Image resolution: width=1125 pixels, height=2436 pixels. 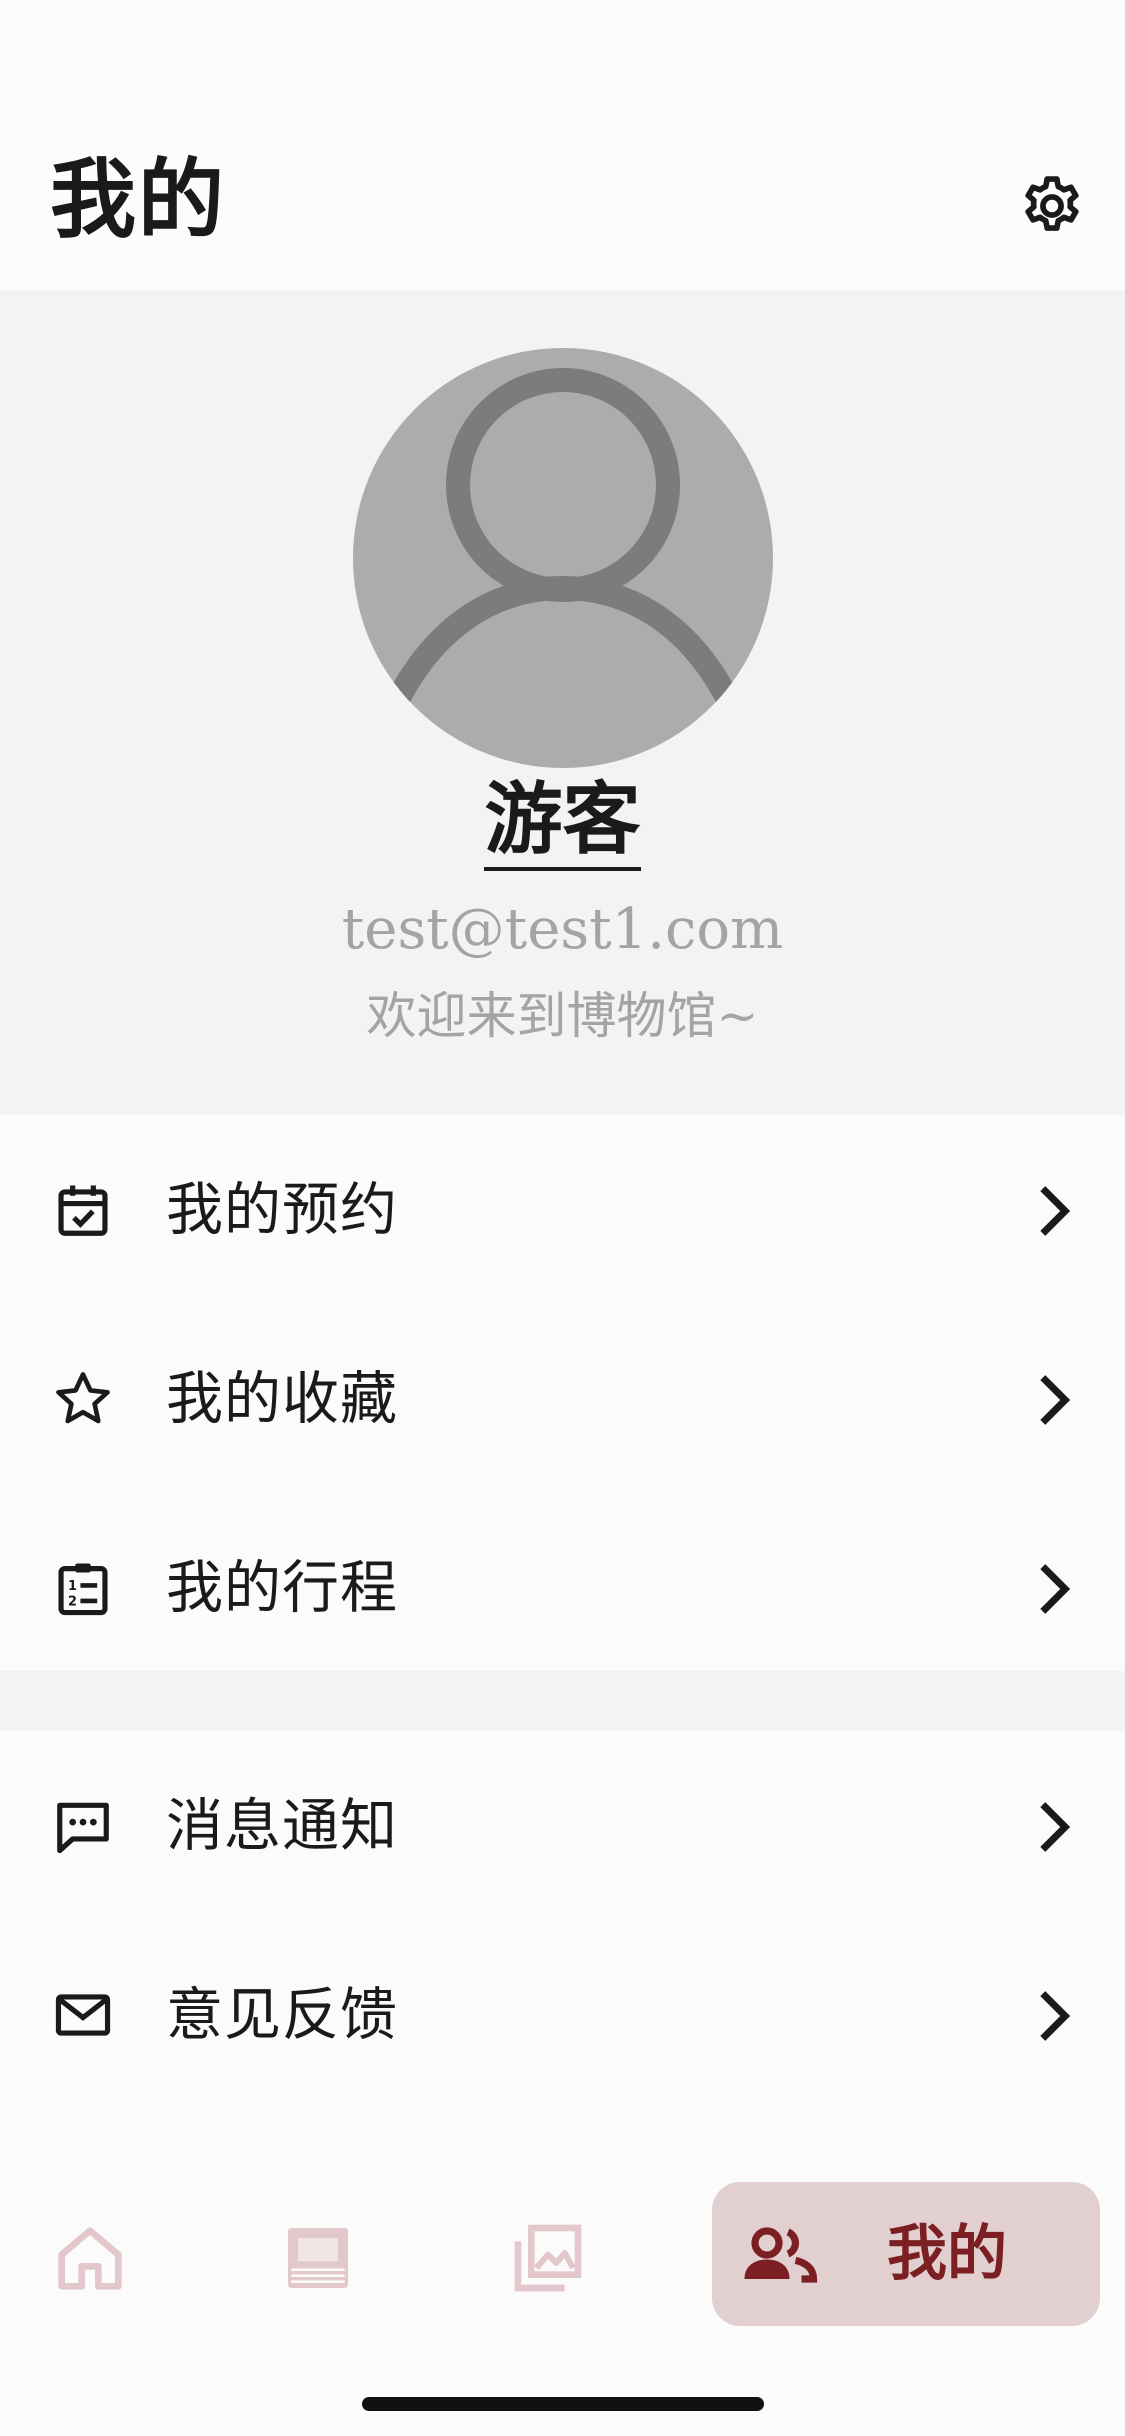 What do you see at coordinates (1052, 206) in the screenshot?
I see `settings-gear-icon` at bounding box center [1052, 206].